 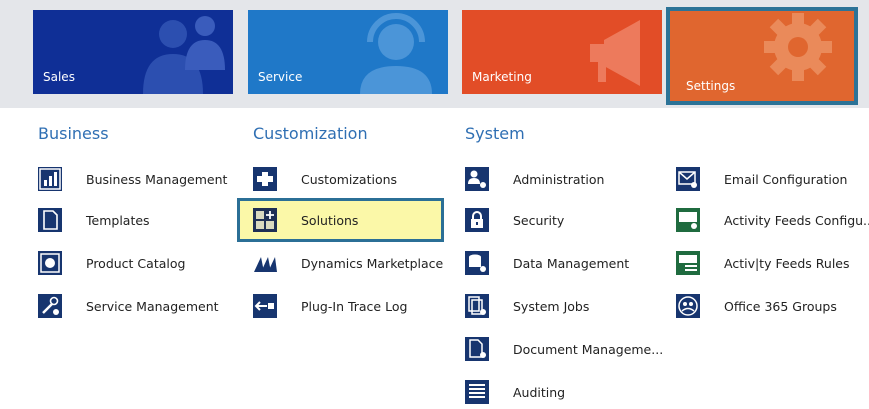 What do you see at coordinates (539, 220) in the screenshot?
I see `item-label: Security` at bounding box center [539, 220].